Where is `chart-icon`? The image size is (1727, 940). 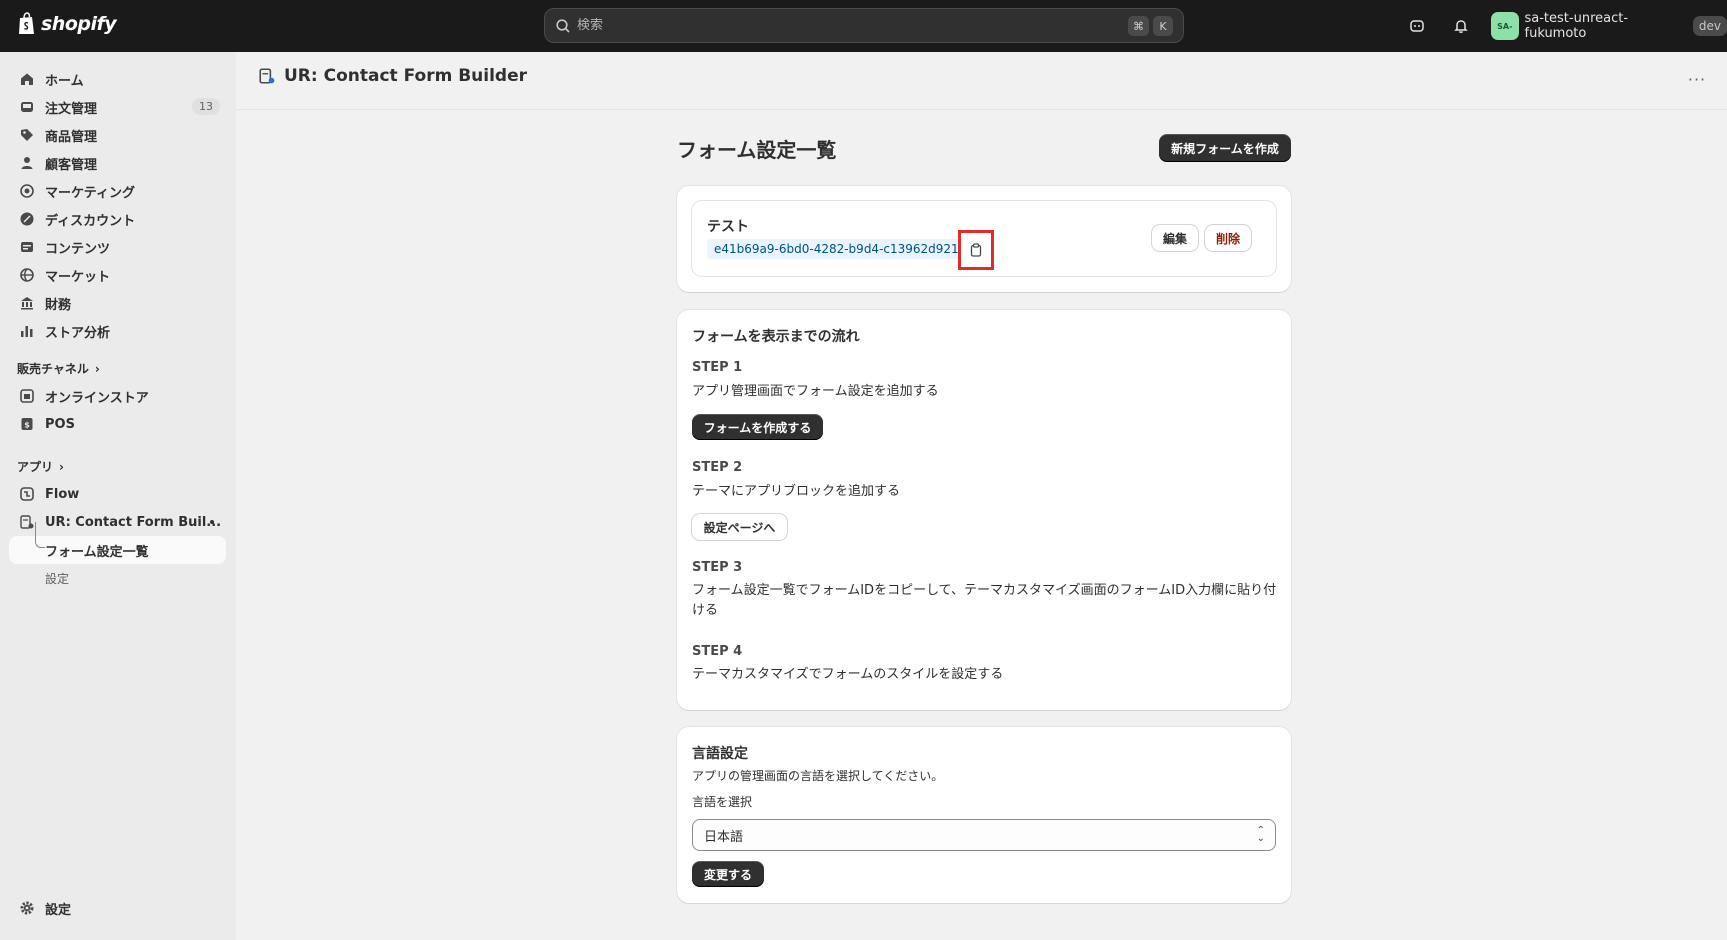
chart-icon is located at coordinates (27, 331).